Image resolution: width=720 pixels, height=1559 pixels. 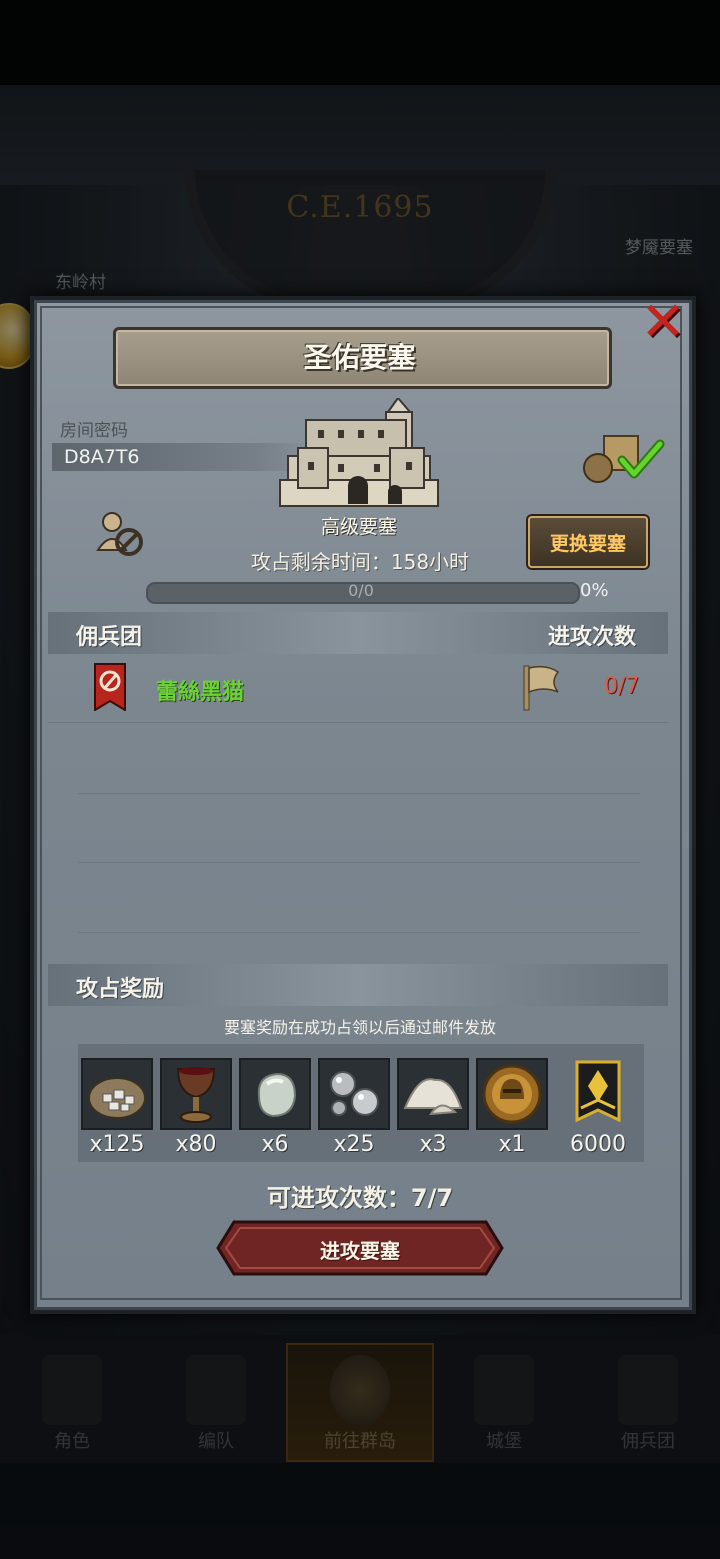 What do you see at coordinates (622, 686) in the screenshot?
I see `attack-count: 0/7` at bounding box center [622, 686].